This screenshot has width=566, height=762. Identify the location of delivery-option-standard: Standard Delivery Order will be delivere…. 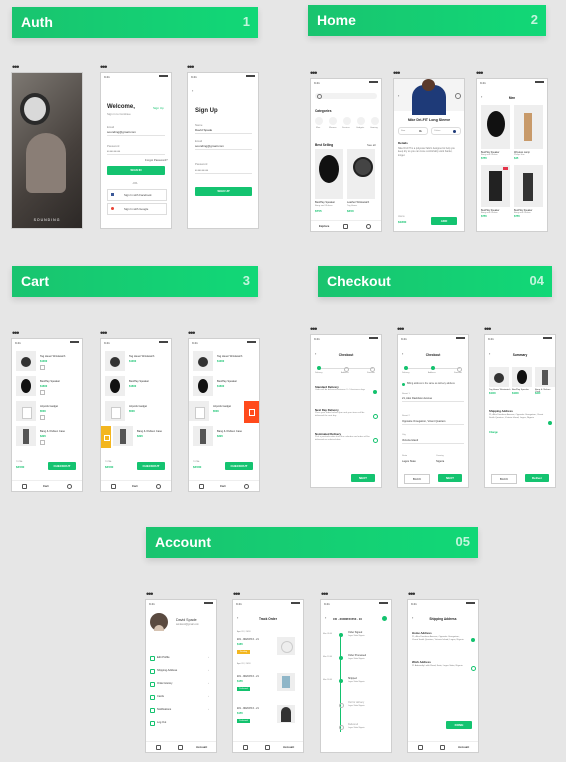
(344, 388).